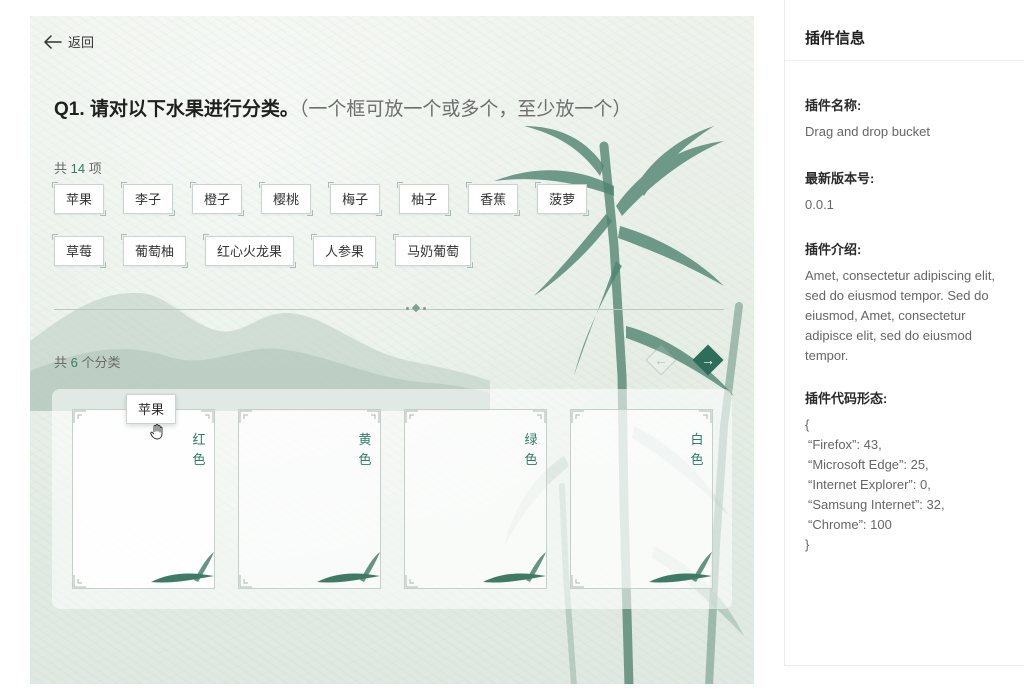 Image resolution: width=1024 pixels, height=700 pixels. I want to click on item-chip-row: 苹果 李子 橙子 樱桃 梅子 柚子 香蕉 菠萝, so click(352, 199).